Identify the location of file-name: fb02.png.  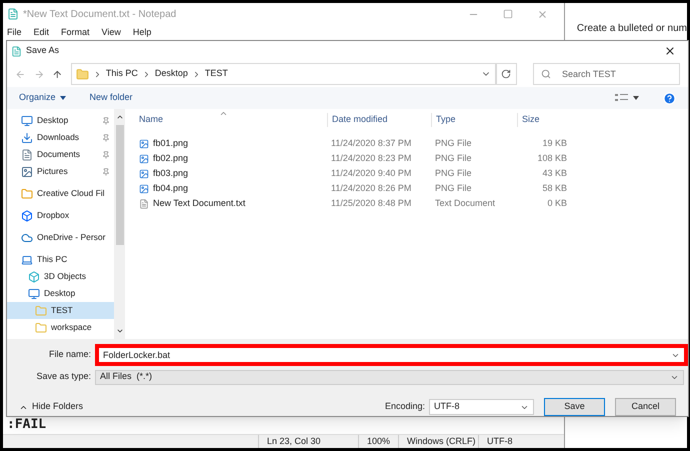
(170, 158).